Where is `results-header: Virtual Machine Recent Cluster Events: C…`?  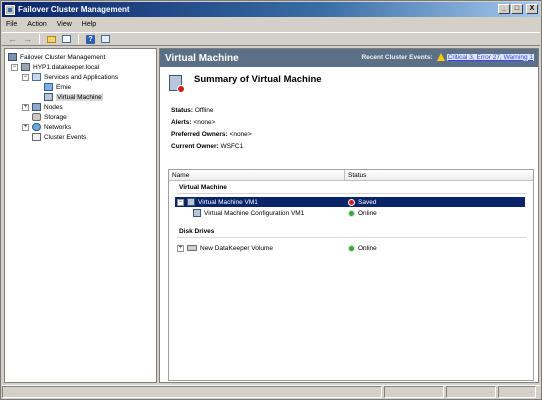
results-header: Virtual Machine Recent Cluster Events: C… is located at coordinates (349, 58).